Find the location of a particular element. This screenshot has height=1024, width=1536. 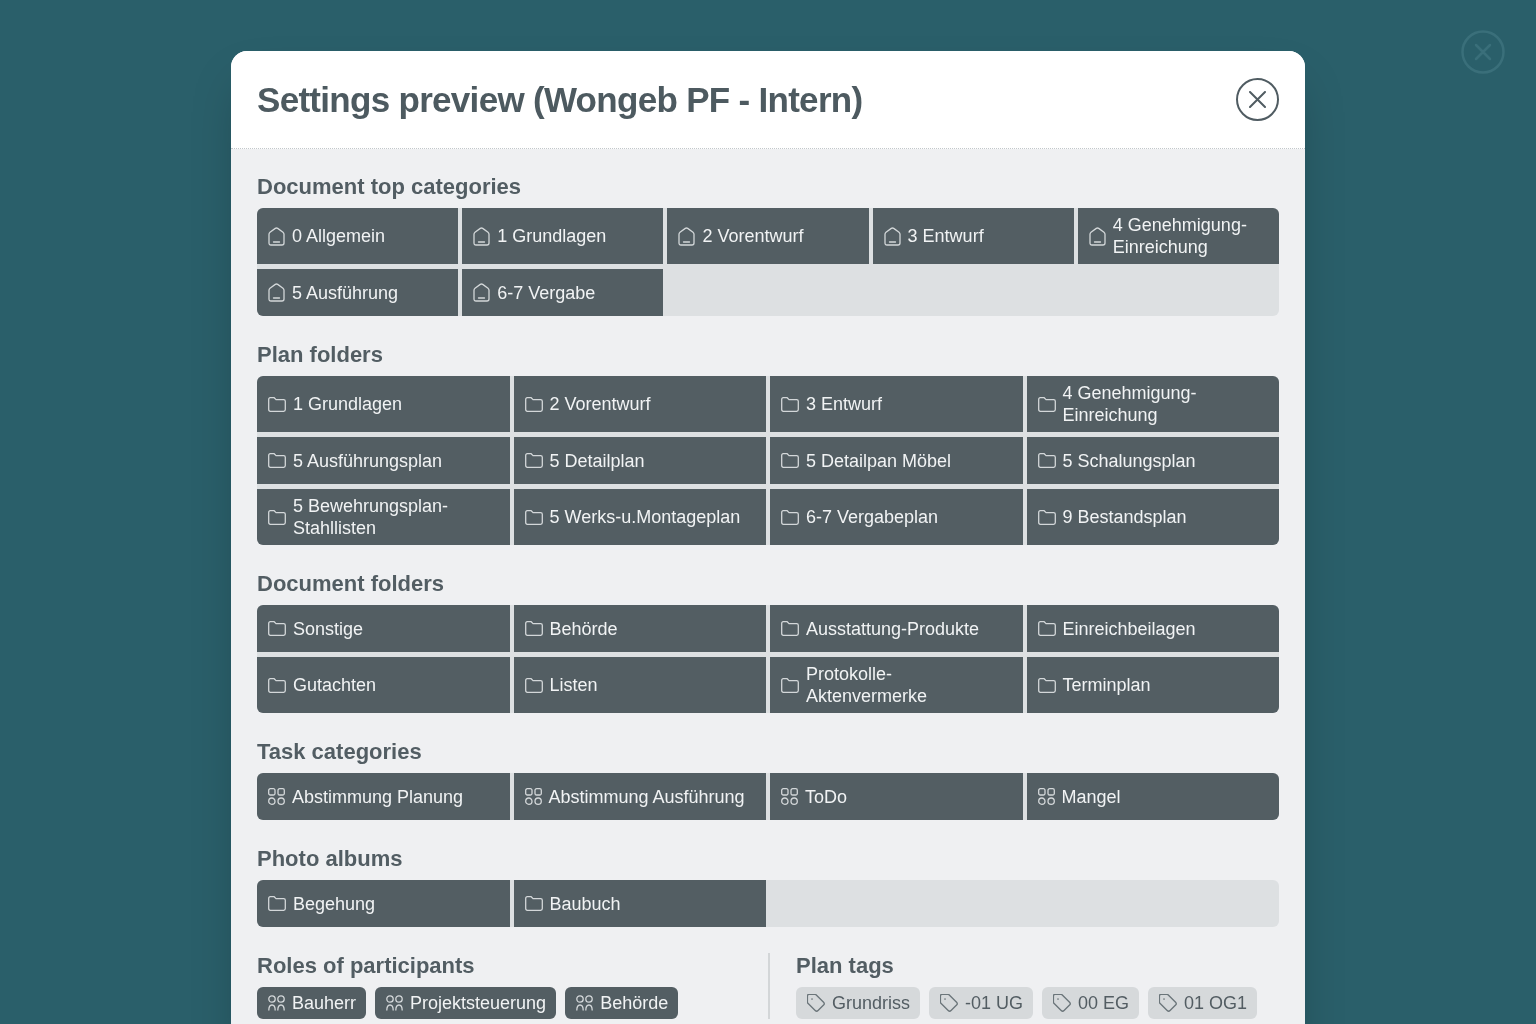

close-button is located at coordinates (1257, 99).